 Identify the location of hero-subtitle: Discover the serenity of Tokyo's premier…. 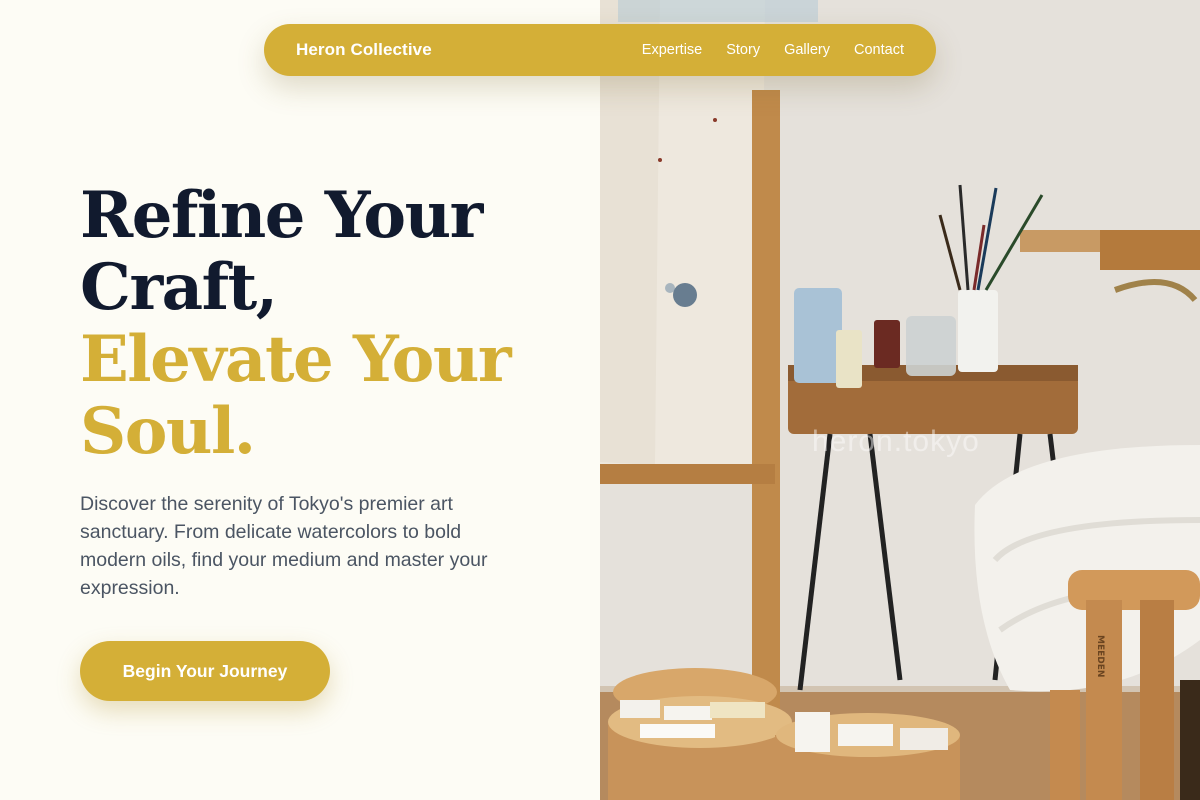
(284, 546).